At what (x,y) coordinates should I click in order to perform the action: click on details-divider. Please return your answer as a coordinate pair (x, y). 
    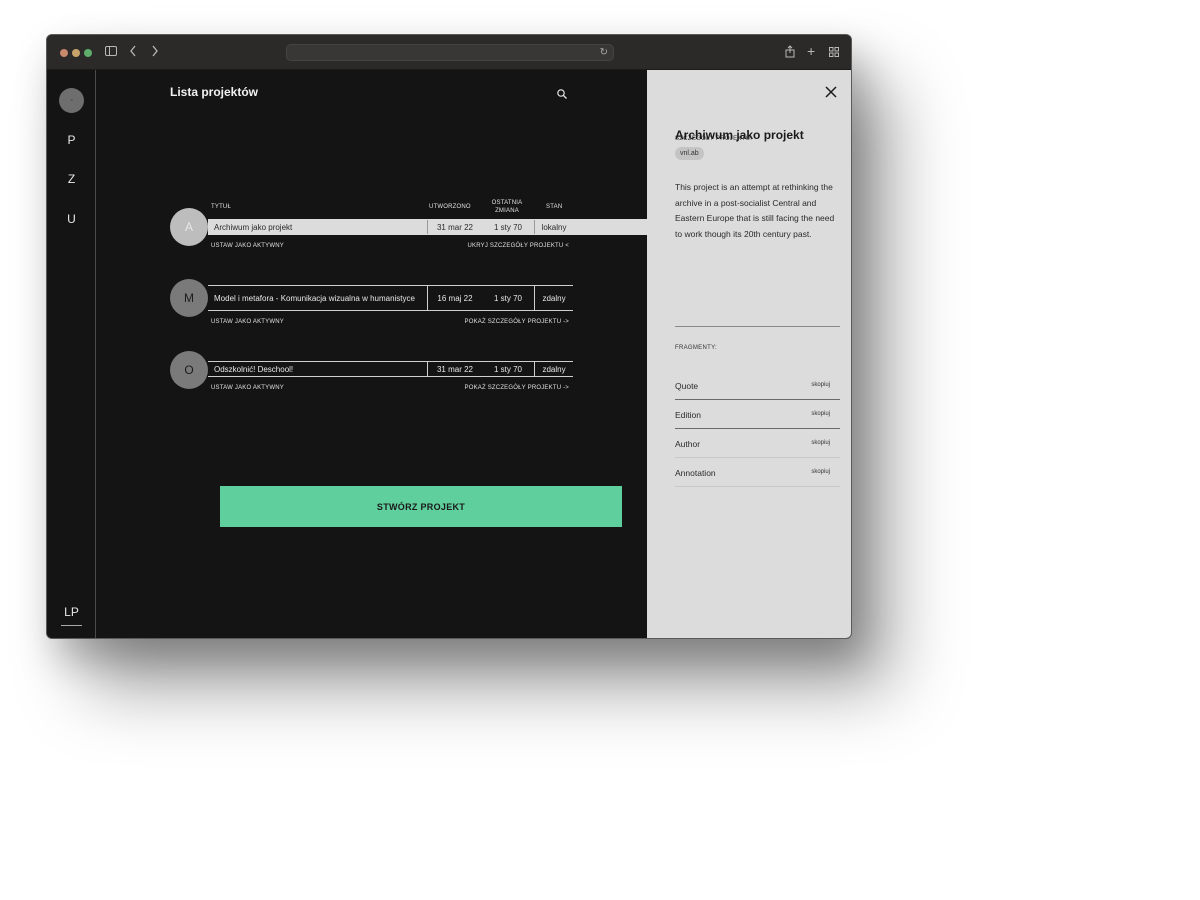
    Looking at the image, I should click on (757, 326).